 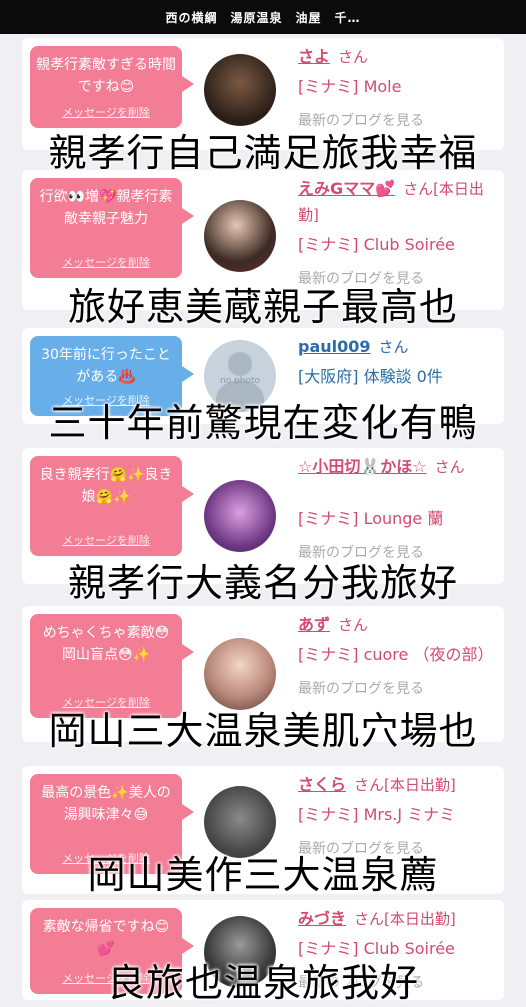 I want to click on user-name-link: みづき, so click(x=322, y=918).